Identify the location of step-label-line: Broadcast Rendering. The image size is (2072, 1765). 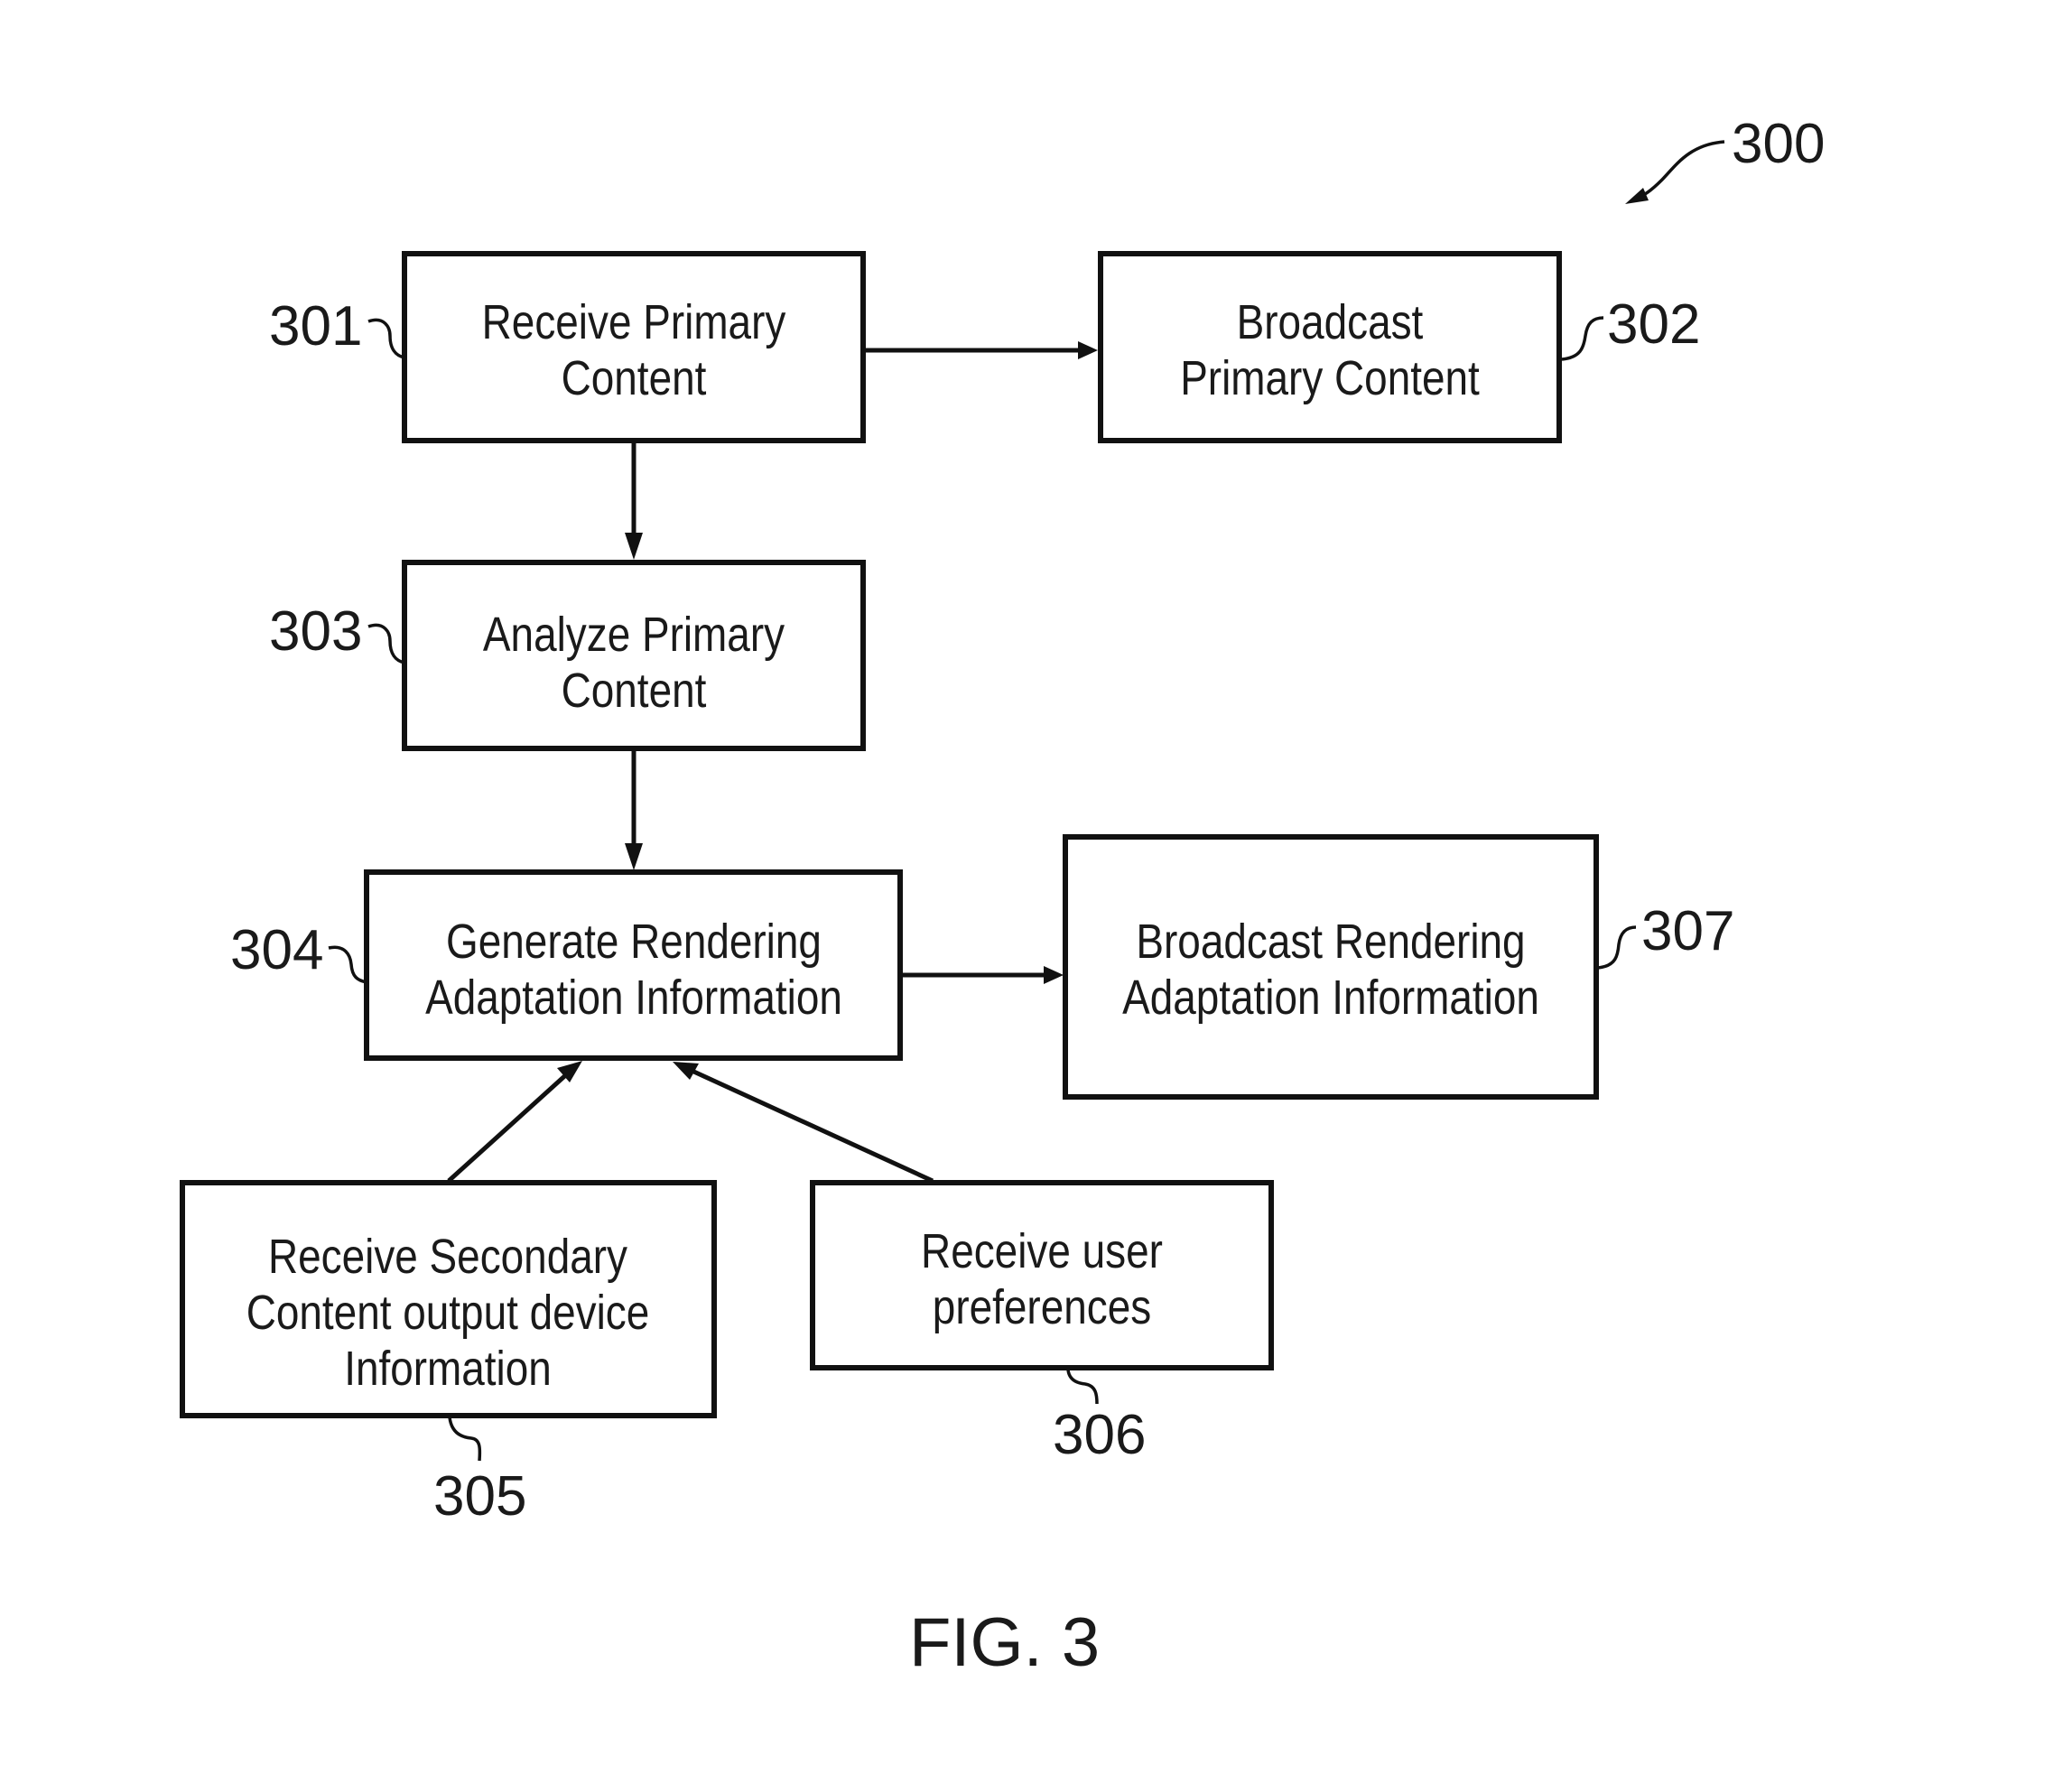
(1330, 942).